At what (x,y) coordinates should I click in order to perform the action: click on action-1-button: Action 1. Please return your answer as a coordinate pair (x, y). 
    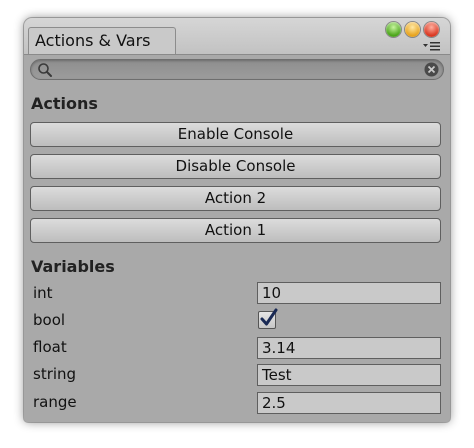
    Looking at the image, I should click on (235, 230).